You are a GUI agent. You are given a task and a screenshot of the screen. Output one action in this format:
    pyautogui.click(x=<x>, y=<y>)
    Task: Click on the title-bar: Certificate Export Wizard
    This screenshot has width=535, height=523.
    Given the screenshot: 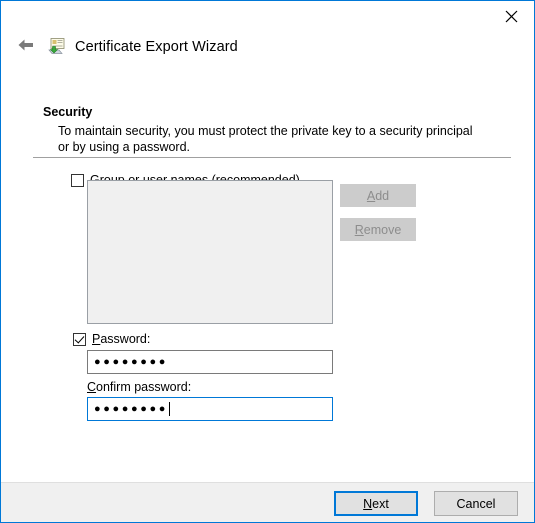 What is the action you would take?
    pyautogui.click(x=267, y=37)
    